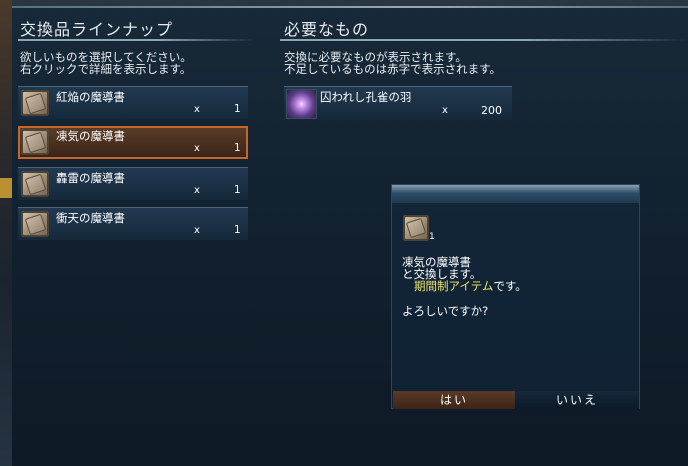  I want to click on dialog-header, so click(515, 194).